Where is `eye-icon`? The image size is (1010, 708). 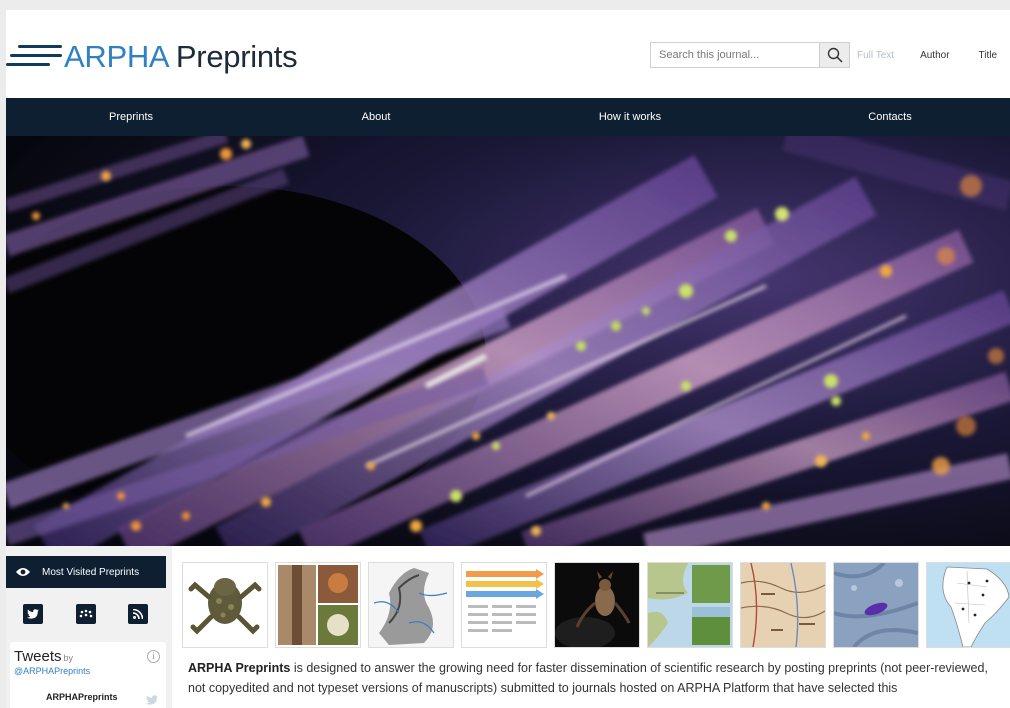 eye-icon is located at coordinates (23, 572).